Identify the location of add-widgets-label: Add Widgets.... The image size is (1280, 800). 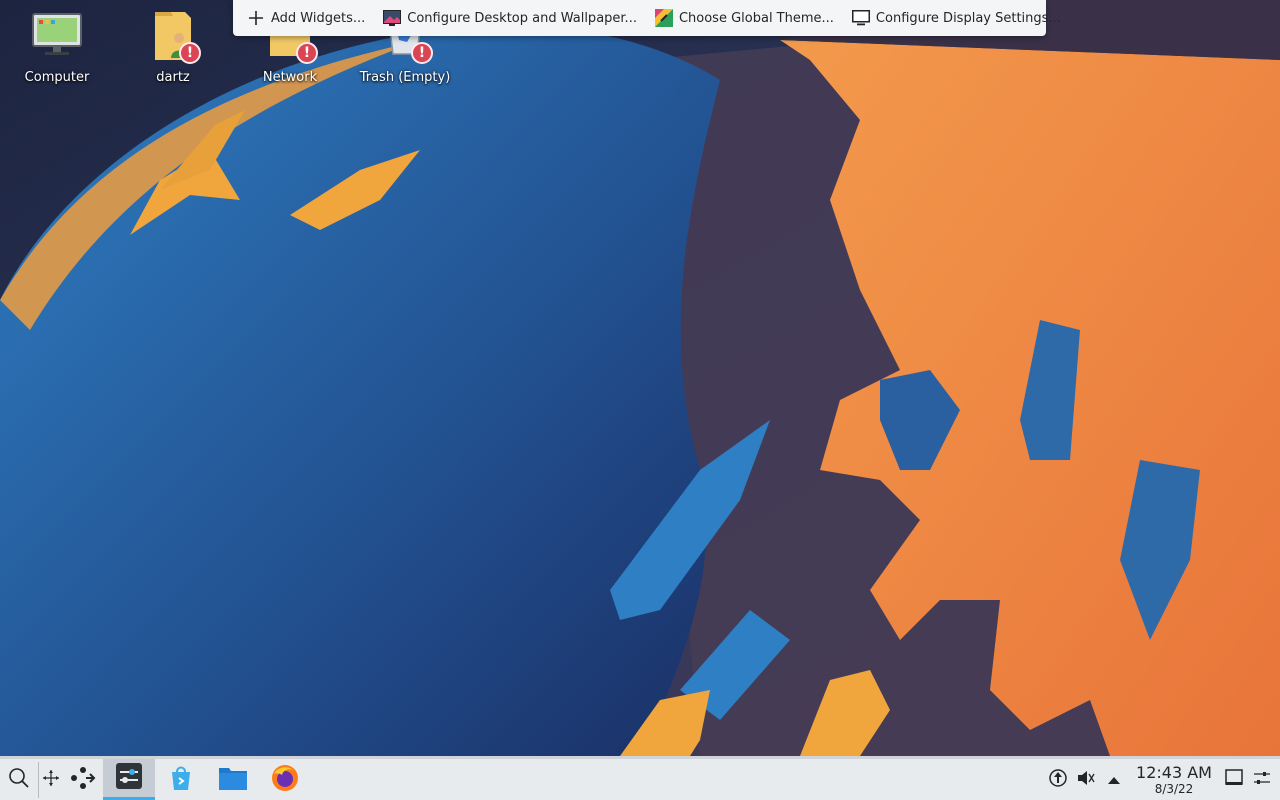
(318, 18).